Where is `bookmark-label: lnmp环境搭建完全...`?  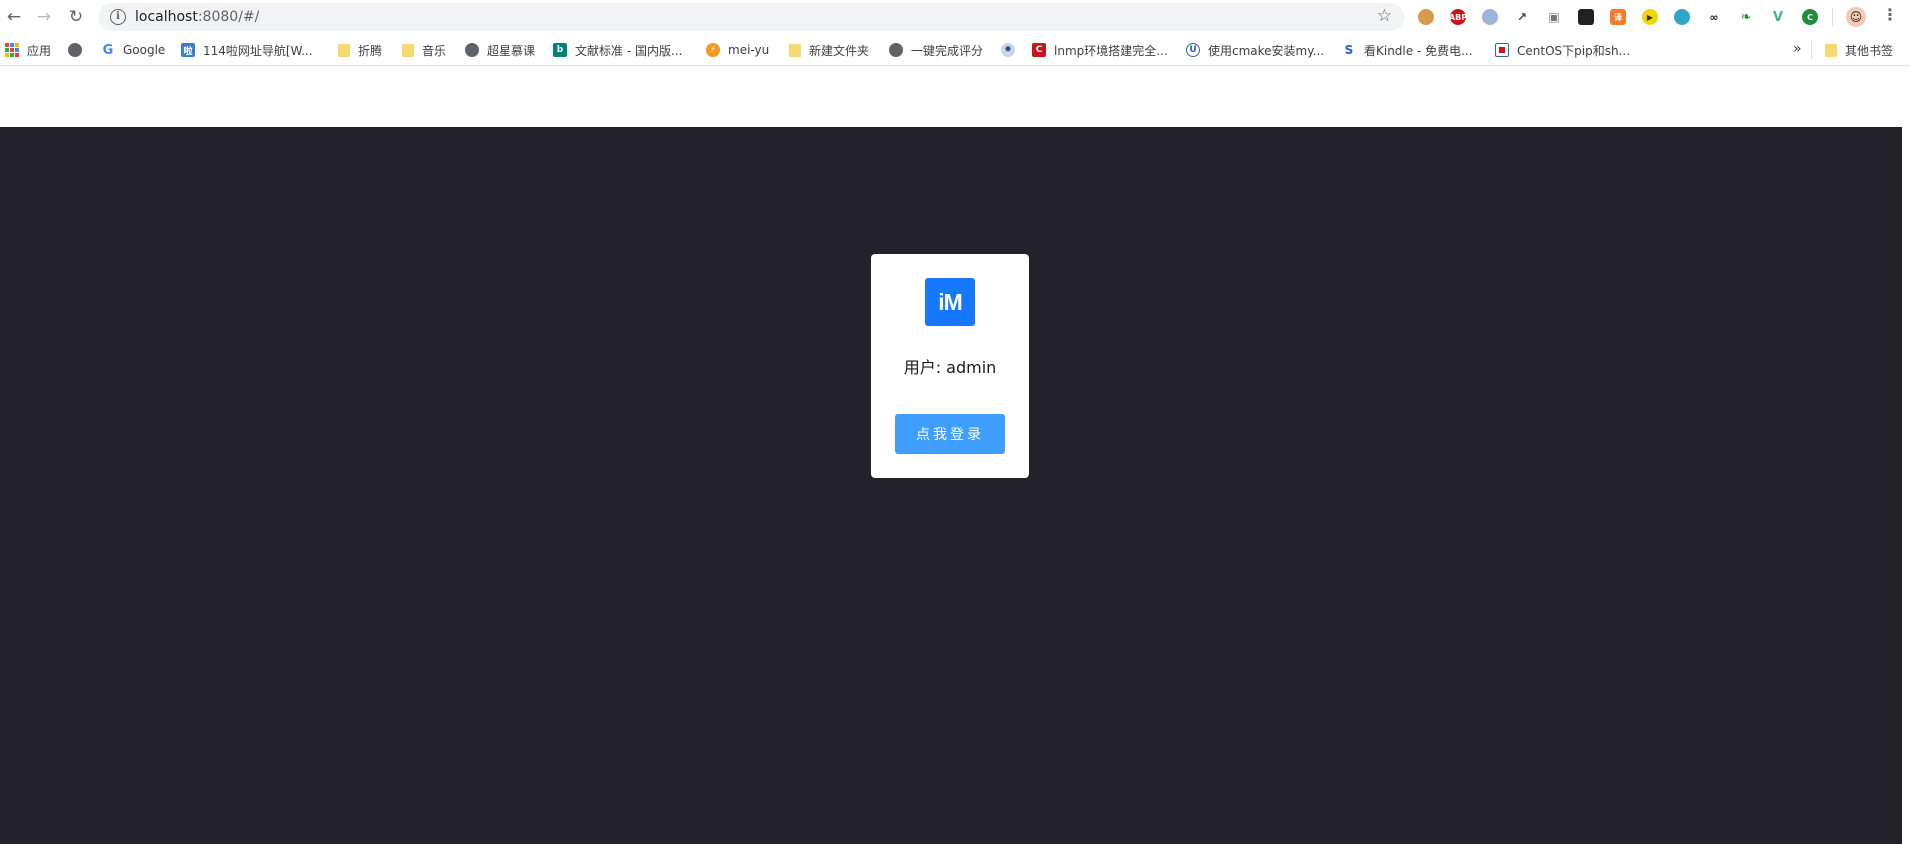
bookmark-label: lnmp环境搭建完全... is located at coordinates (1111, 50).